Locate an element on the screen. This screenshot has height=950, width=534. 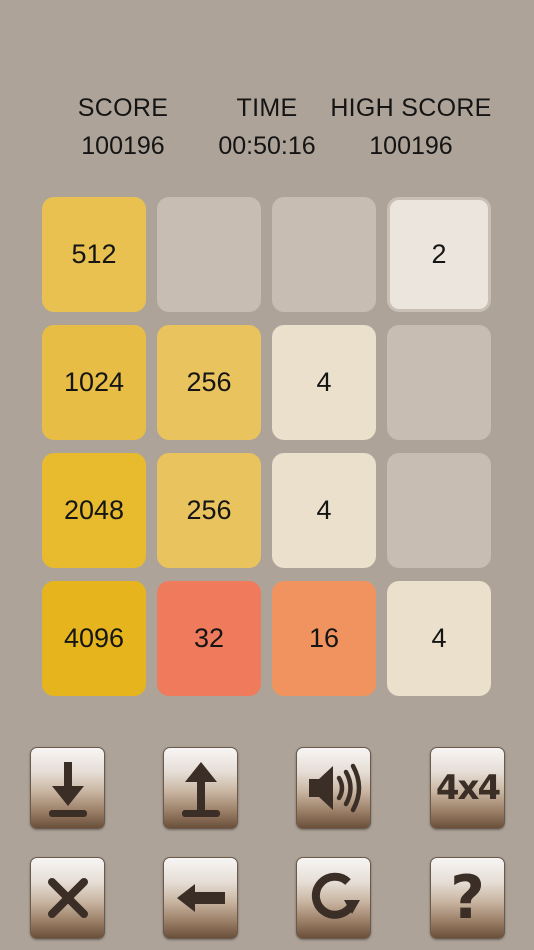
speaker-icon is located at coordinates (334, 788).